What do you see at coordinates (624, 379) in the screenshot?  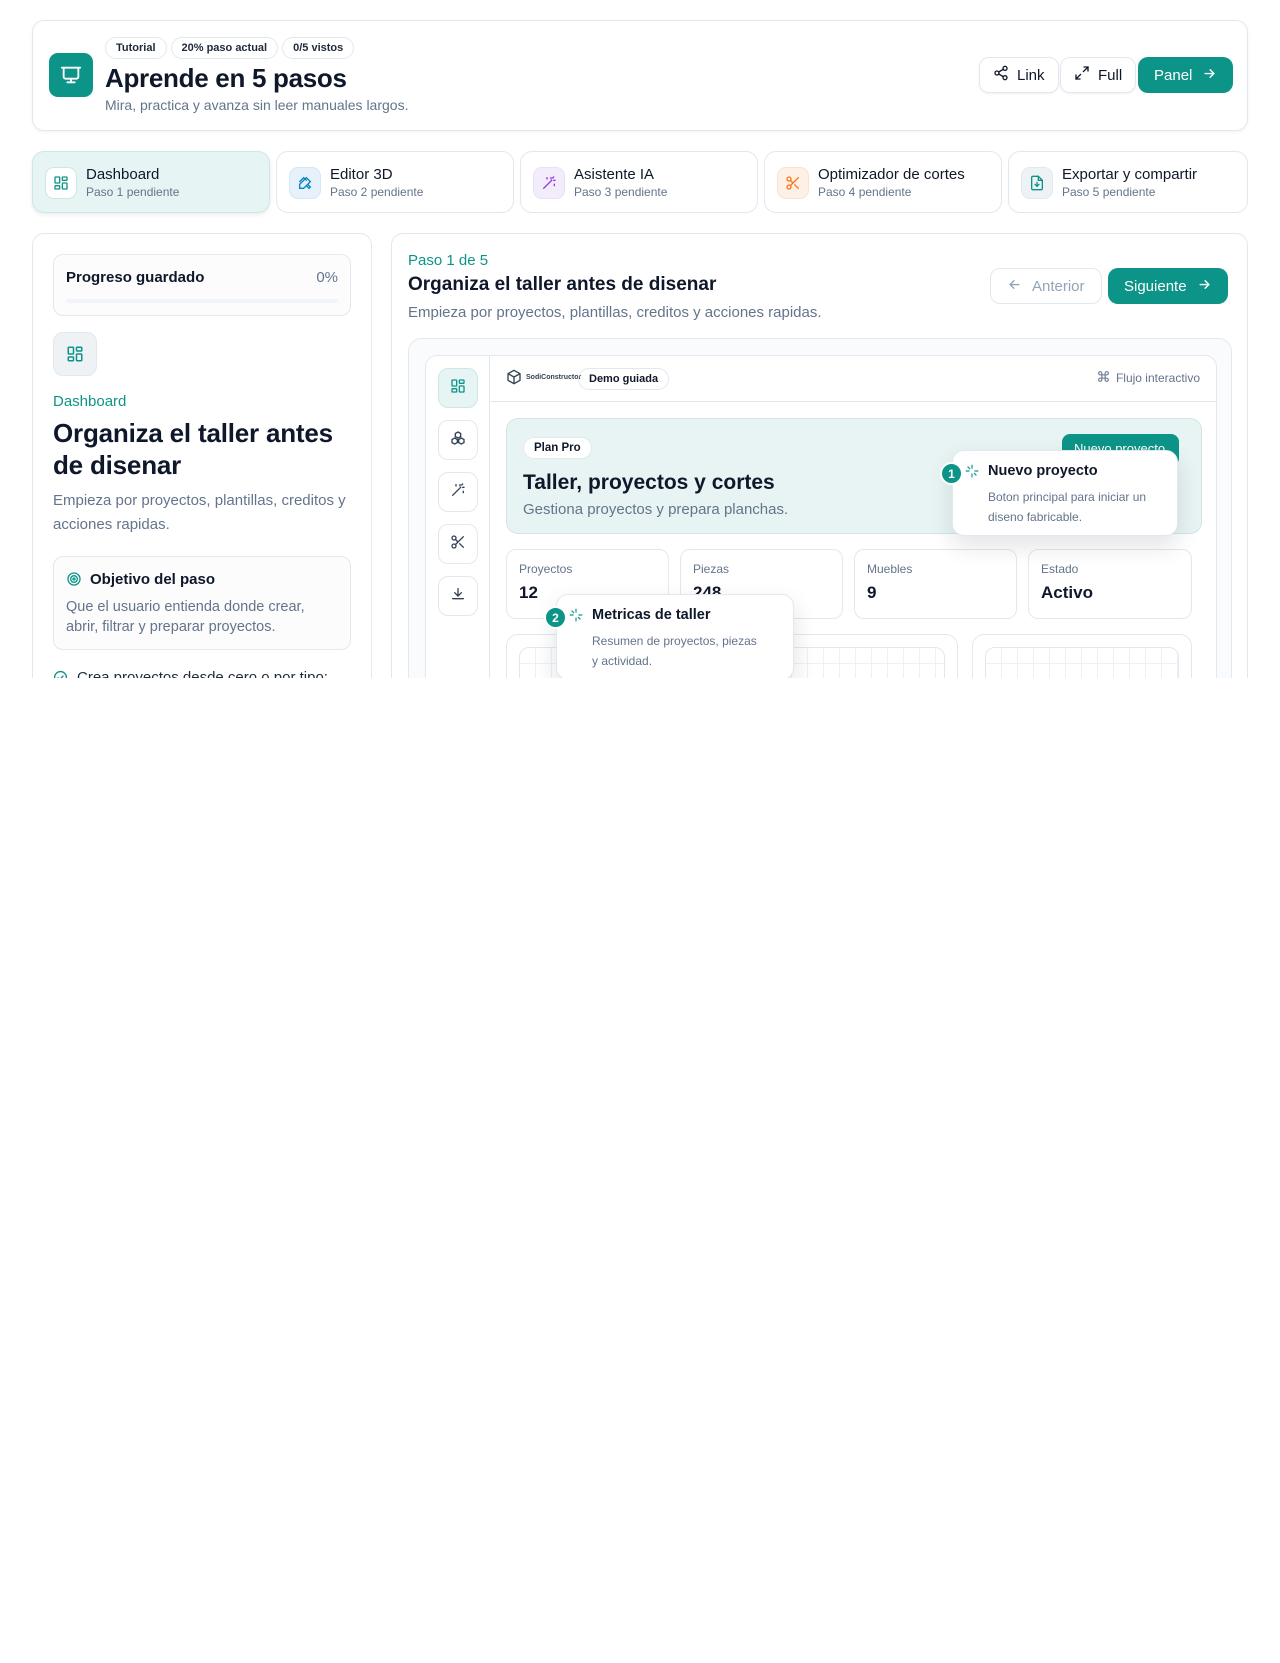 I see `demo-badge: Demo guiada` at bounding box center [624, 379].